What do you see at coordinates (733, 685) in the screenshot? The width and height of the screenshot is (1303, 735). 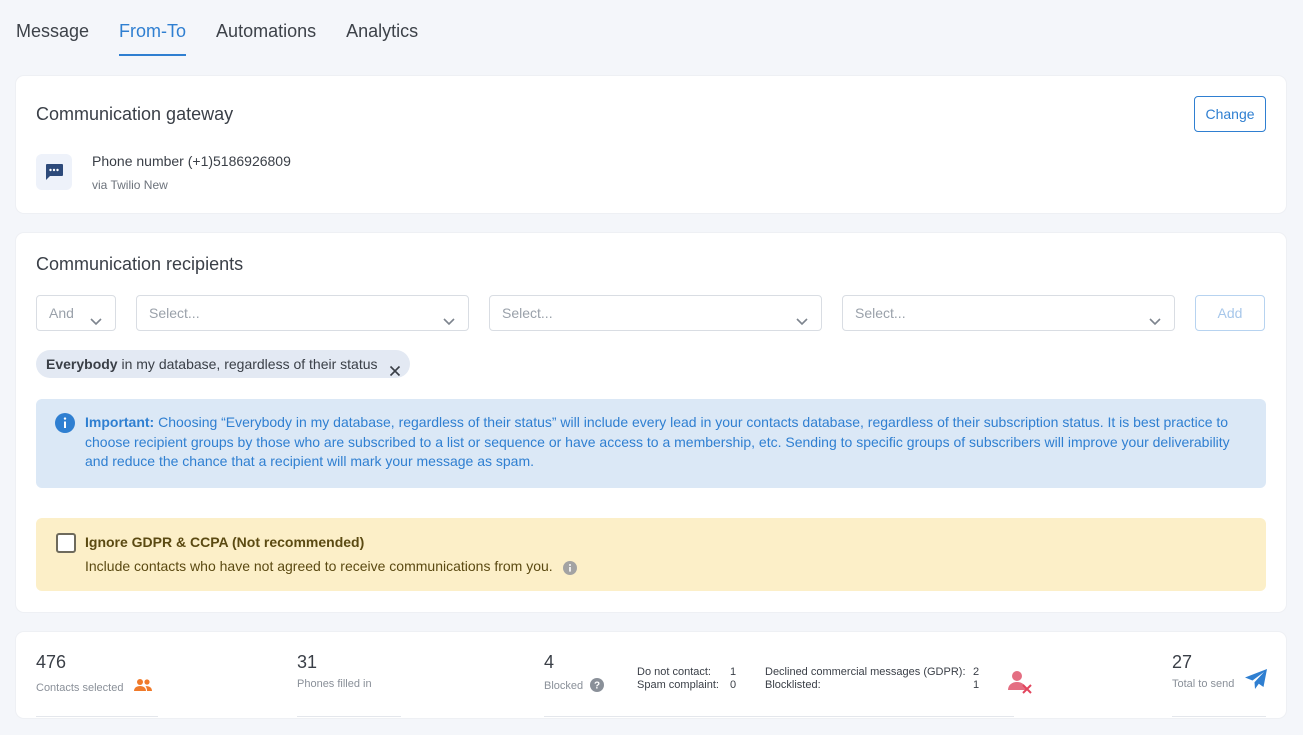 I see `spam-complaint-value: 0` at bounding box center [733, 685].